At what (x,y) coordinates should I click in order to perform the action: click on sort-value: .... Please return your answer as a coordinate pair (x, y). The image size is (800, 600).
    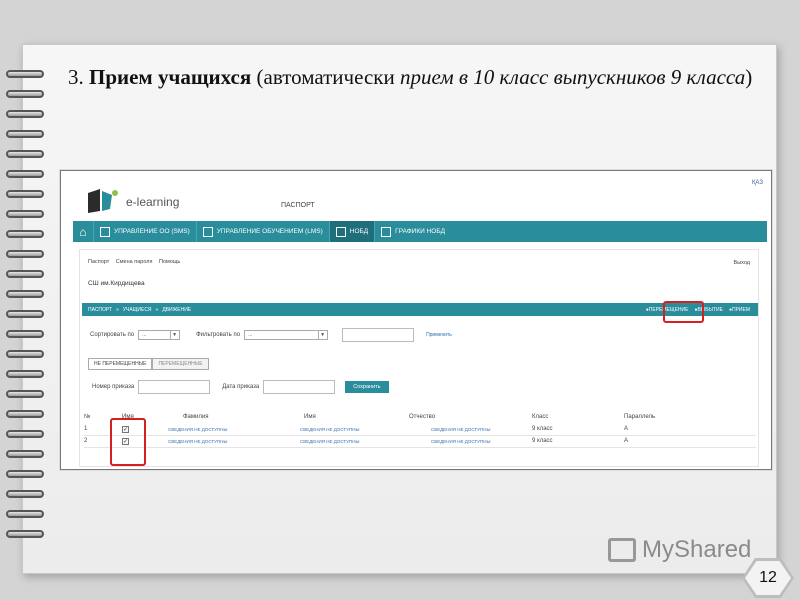
    Looking at the image, I should click on (144, 335).